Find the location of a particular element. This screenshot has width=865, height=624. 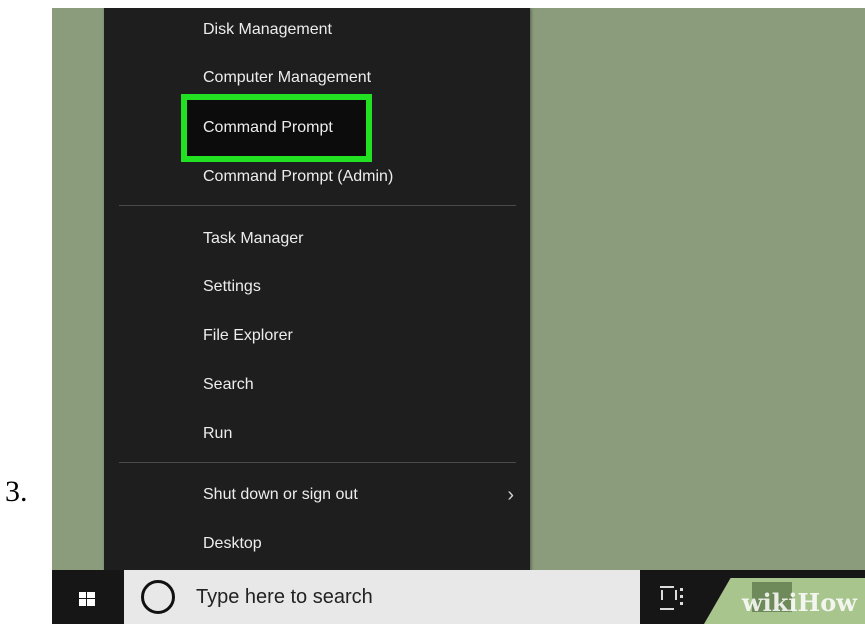

menu-item-task-manager: Task Manager is located at coordinates (317, 239).